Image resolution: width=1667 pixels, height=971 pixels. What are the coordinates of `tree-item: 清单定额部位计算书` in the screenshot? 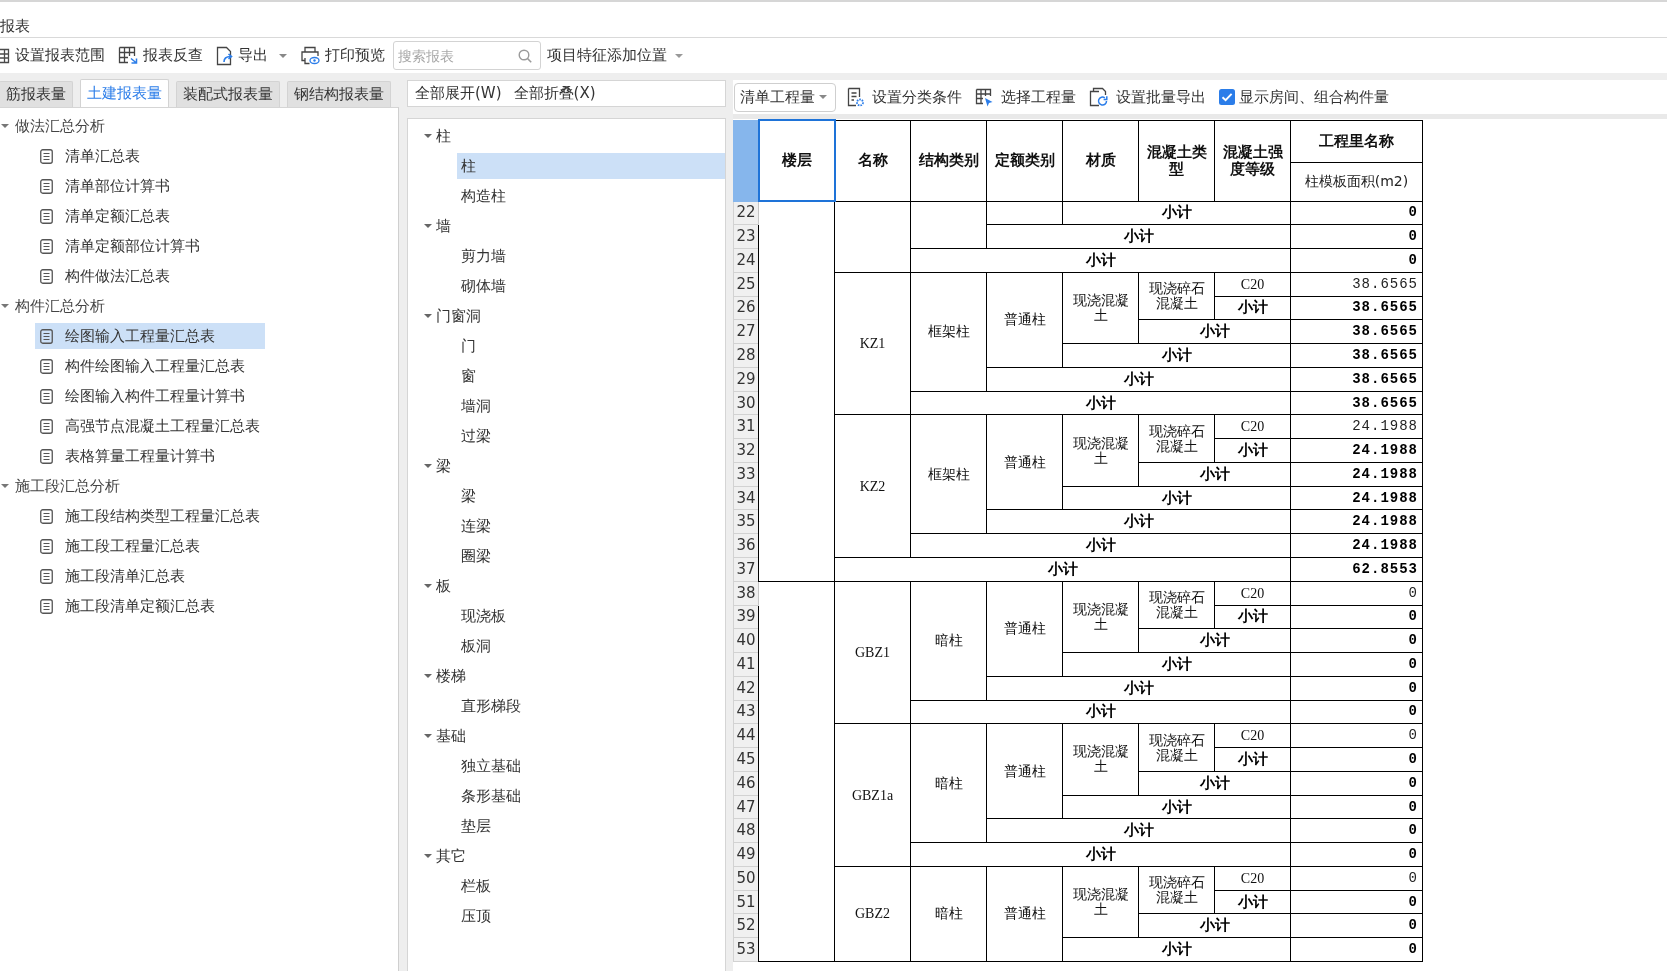 It's located at (121, 246).